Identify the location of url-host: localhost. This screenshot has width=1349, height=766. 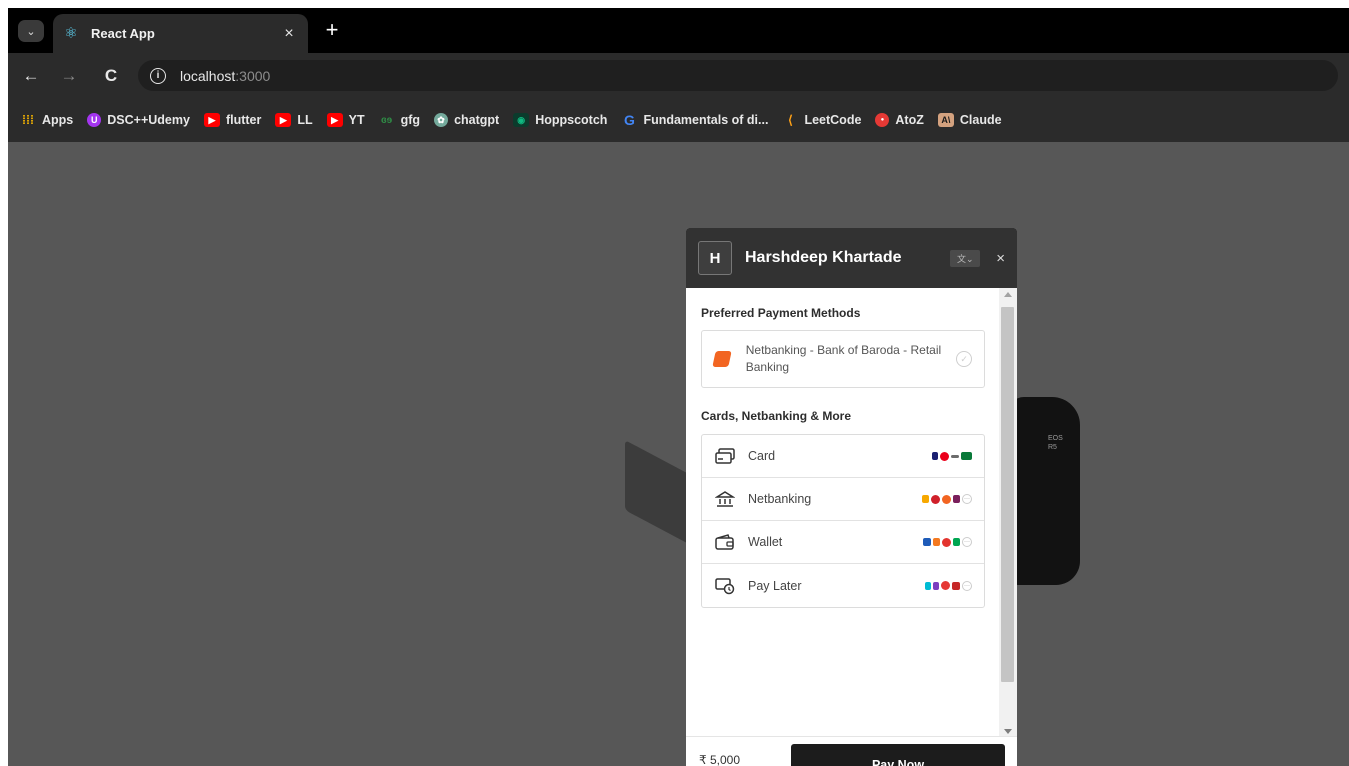
(208, 75).